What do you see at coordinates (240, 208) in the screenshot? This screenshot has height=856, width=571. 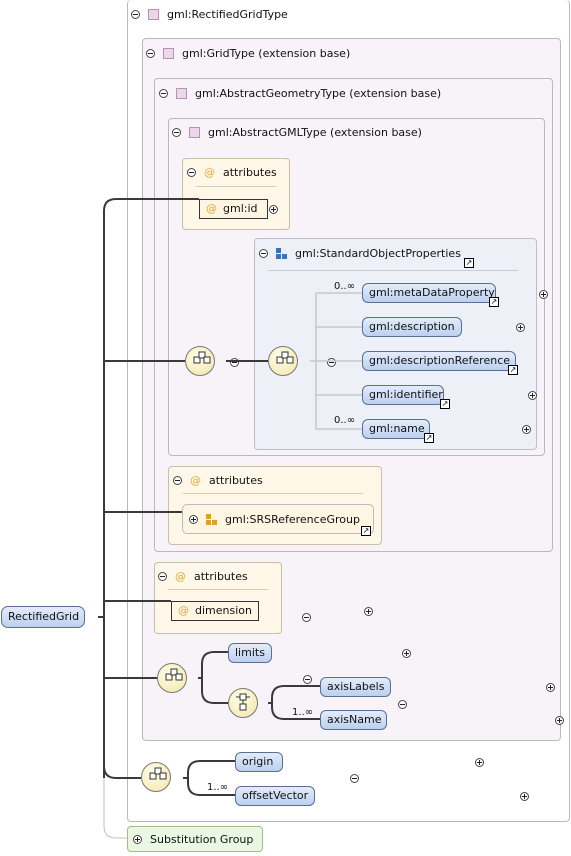 I see `attribute-gml-id-label: gml:id` at bounding box center [240, 208].